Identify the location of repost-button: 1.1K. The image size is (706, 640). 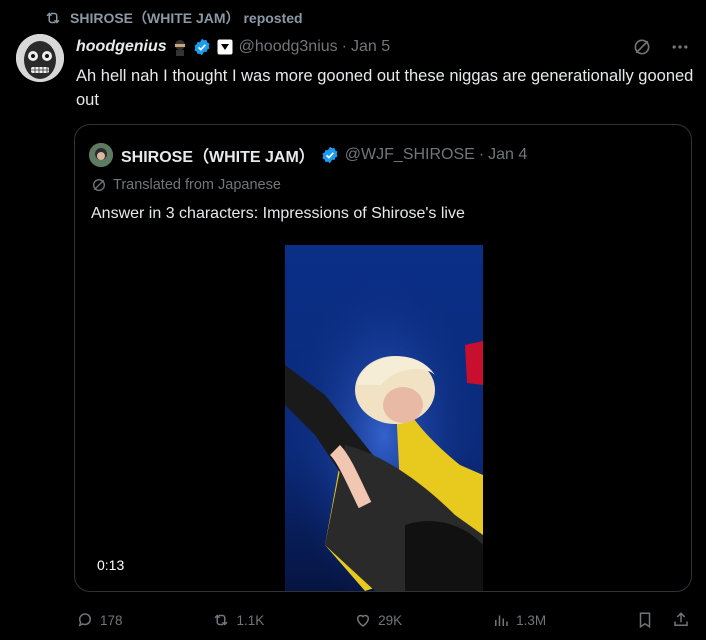
(238, 620).